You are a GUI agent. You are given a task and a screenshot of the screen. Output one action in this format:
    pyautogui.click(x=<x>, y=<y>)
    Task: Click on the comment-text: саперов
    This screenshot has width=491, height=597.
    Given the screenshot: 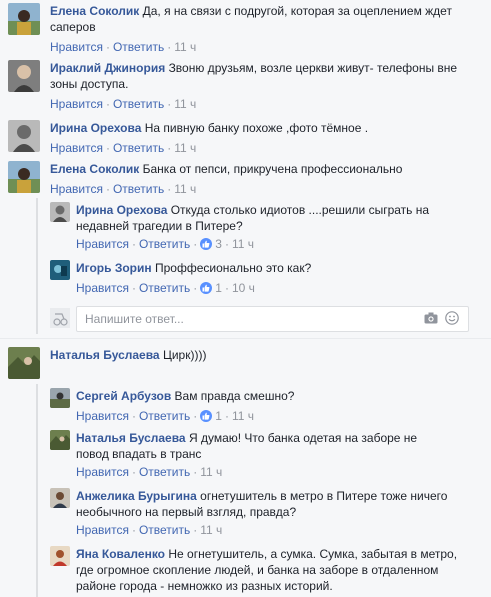 What is the action you would take?
    pyautogui.click(x=73, y=27)
    